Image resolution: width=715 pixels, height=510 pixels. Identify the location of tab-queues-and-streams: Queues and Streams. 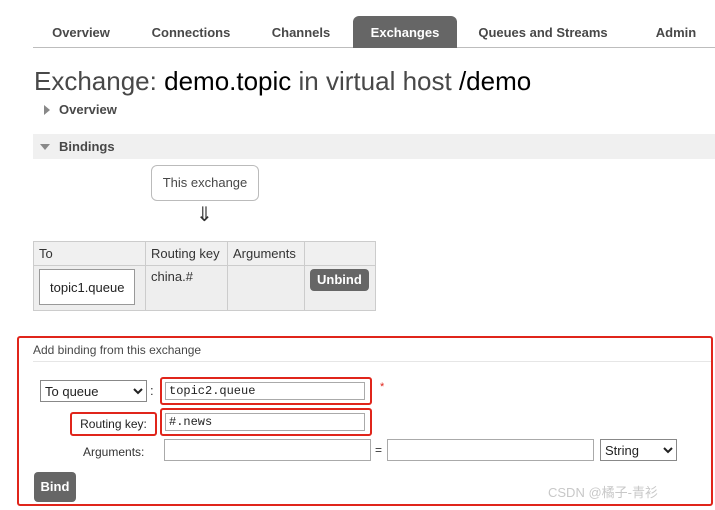
(543, 32).